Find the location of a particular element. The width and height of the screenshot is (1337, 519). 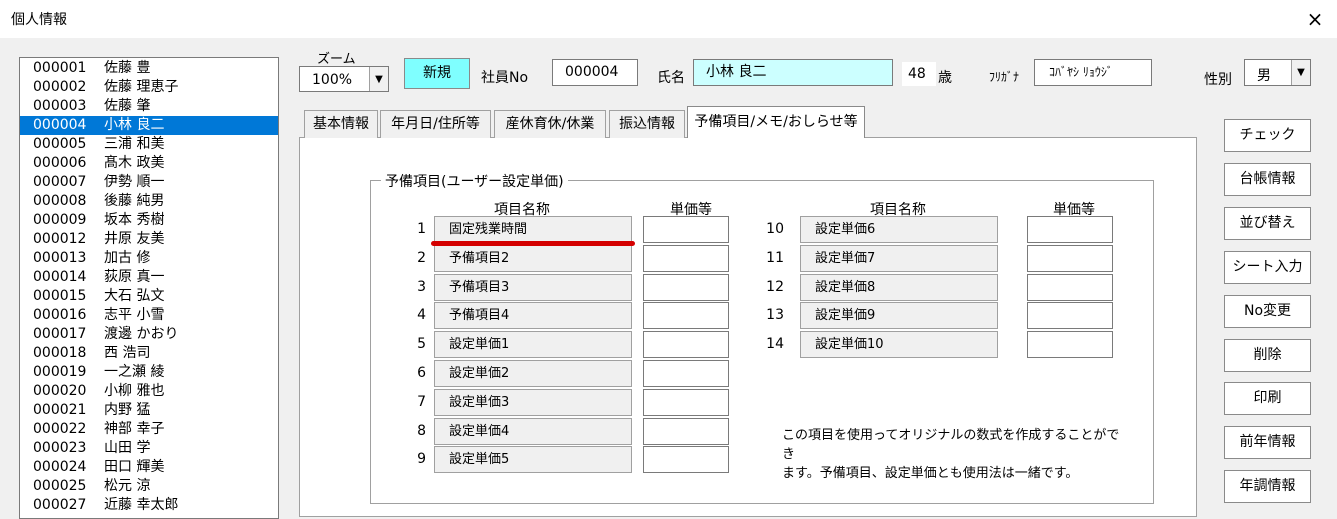

list-item: 000004 小林 良二 is located at coordinates (149, 125).